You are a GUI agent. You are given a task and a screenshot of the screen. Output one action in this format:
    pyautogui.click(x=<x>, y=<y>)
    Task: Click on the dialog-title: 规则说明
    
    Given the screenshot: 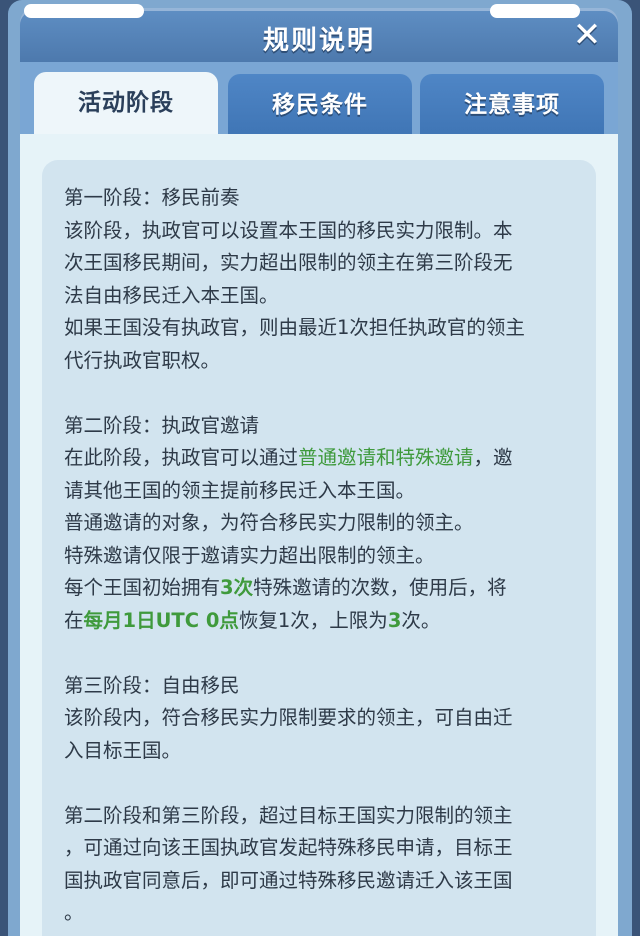 What is the action you would take?
    pyautogui.click(x=318, y=41)
    